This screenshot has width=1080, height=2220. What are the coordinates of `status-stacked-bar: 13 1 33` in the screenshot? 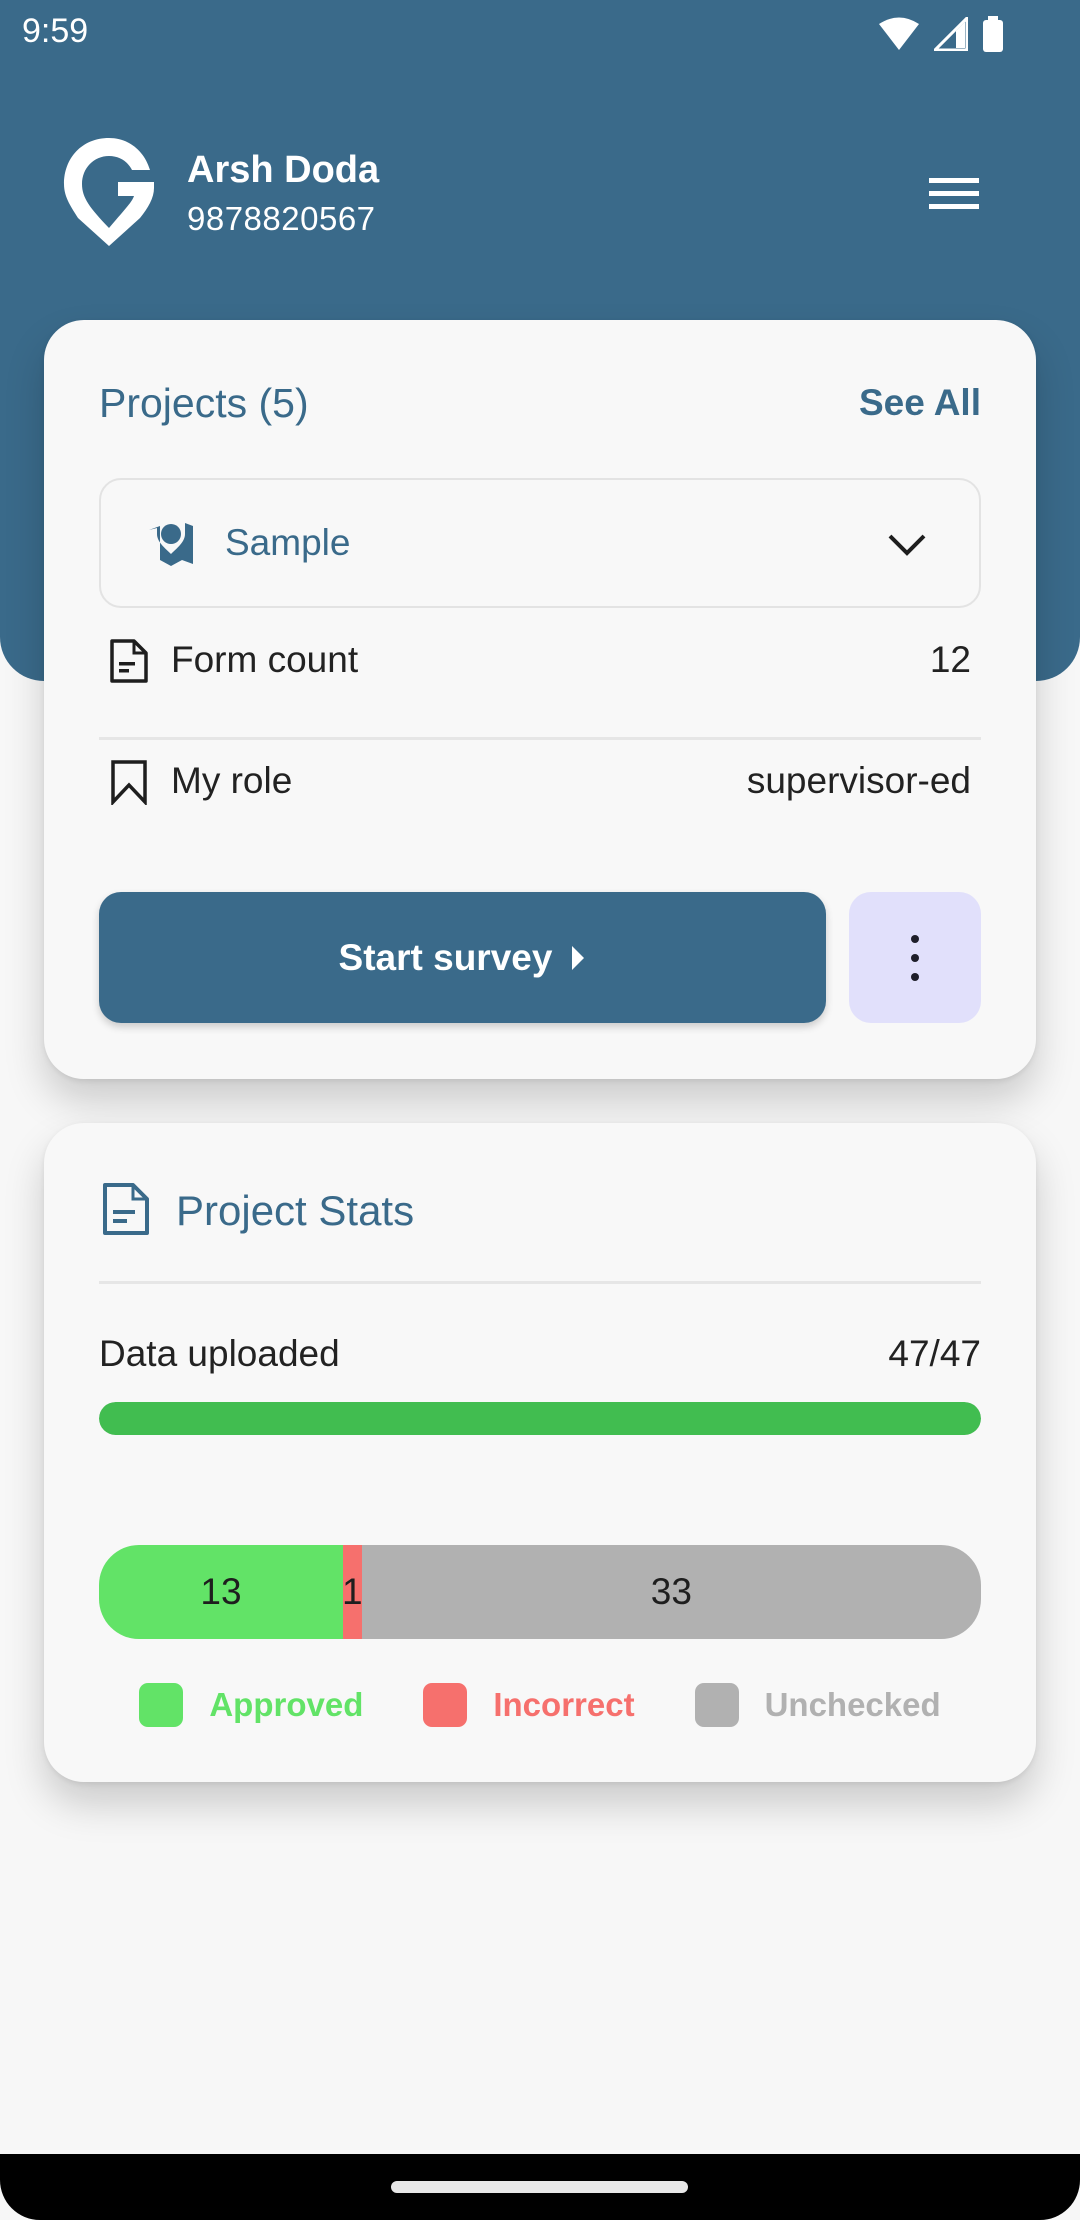 It's located at (540, 1592).